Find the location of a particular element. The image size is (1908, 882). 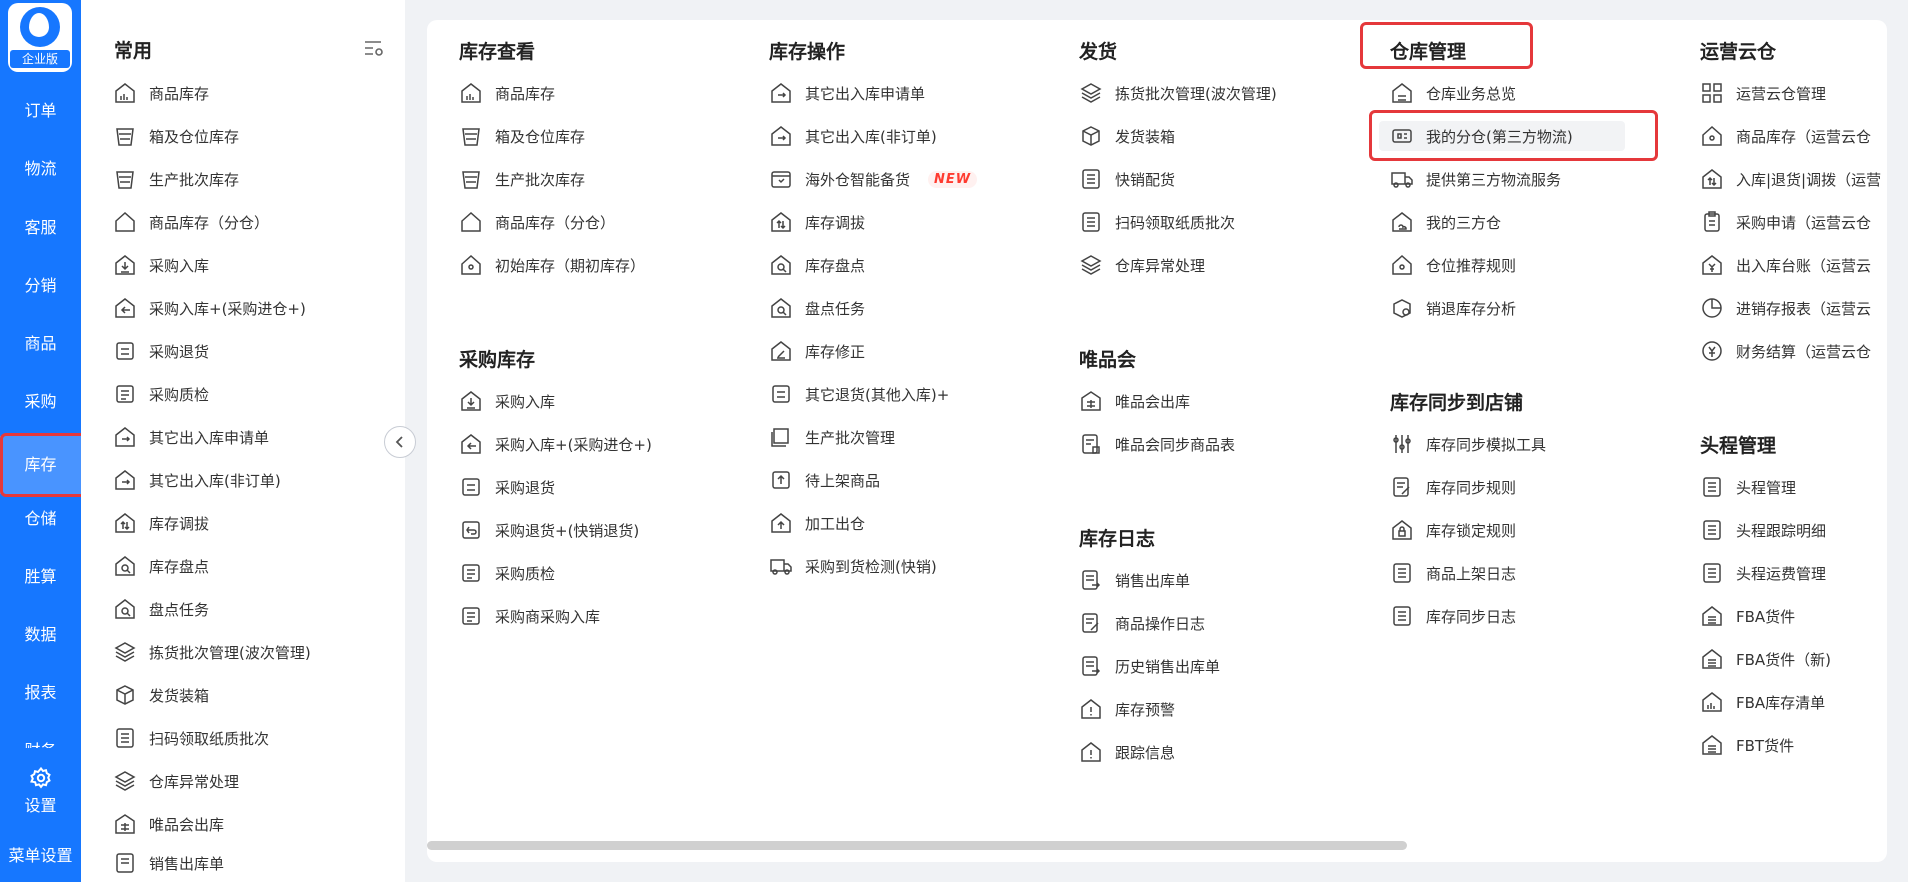

menu-item-my-3pl: 我的三方仓 is located at coordinates (1445, 222).